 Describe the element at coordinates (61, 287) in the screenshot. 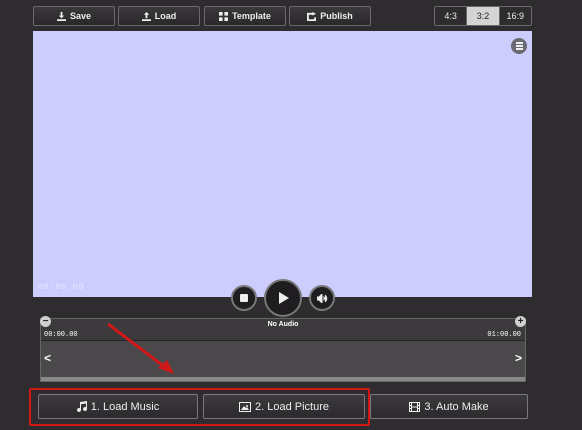

I see `canvas-time: 00:00.00` at that location.